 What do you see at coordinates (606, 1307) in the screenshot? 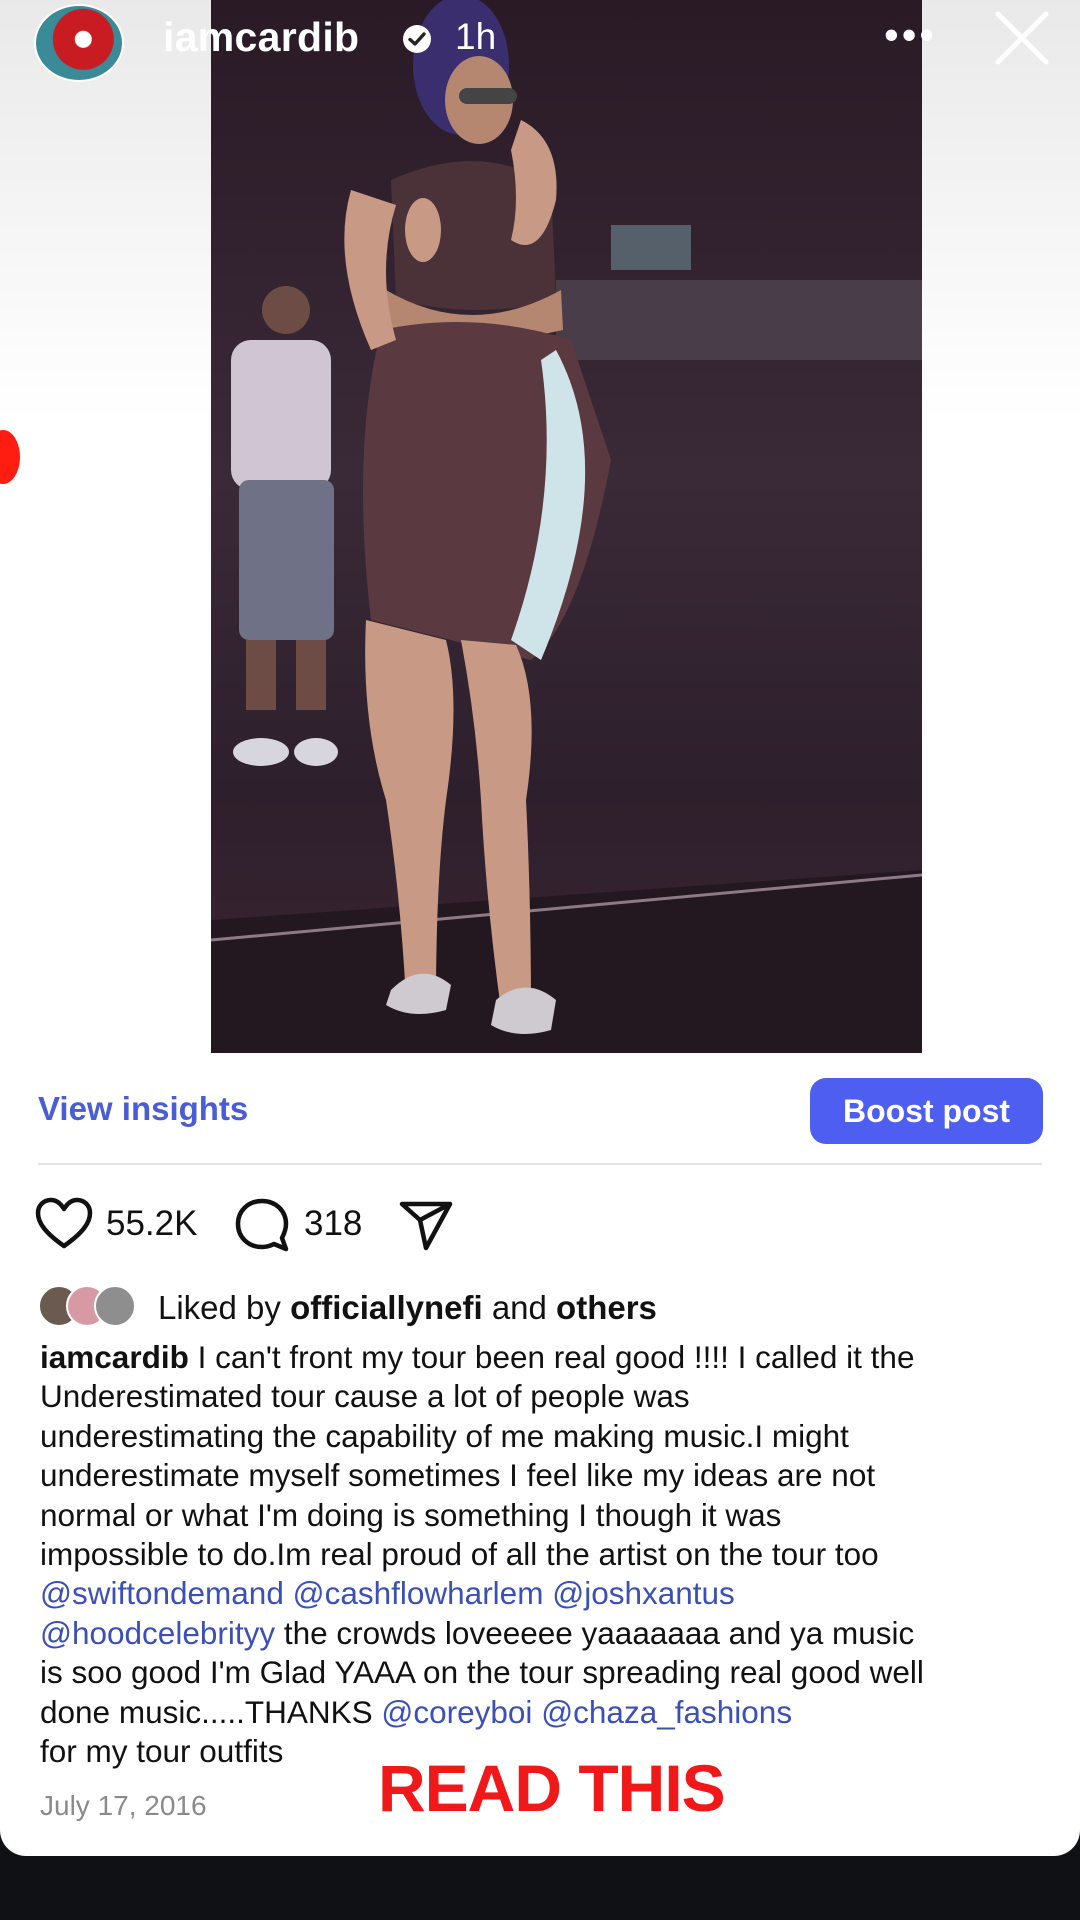
I see `liked-by-others: others` at bounding box center [606, 1307].